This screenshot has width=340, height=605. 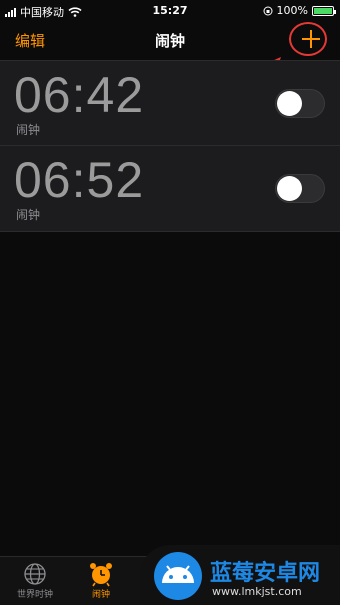 I want to click on status-right: 100%, so click(x=299, y=10).